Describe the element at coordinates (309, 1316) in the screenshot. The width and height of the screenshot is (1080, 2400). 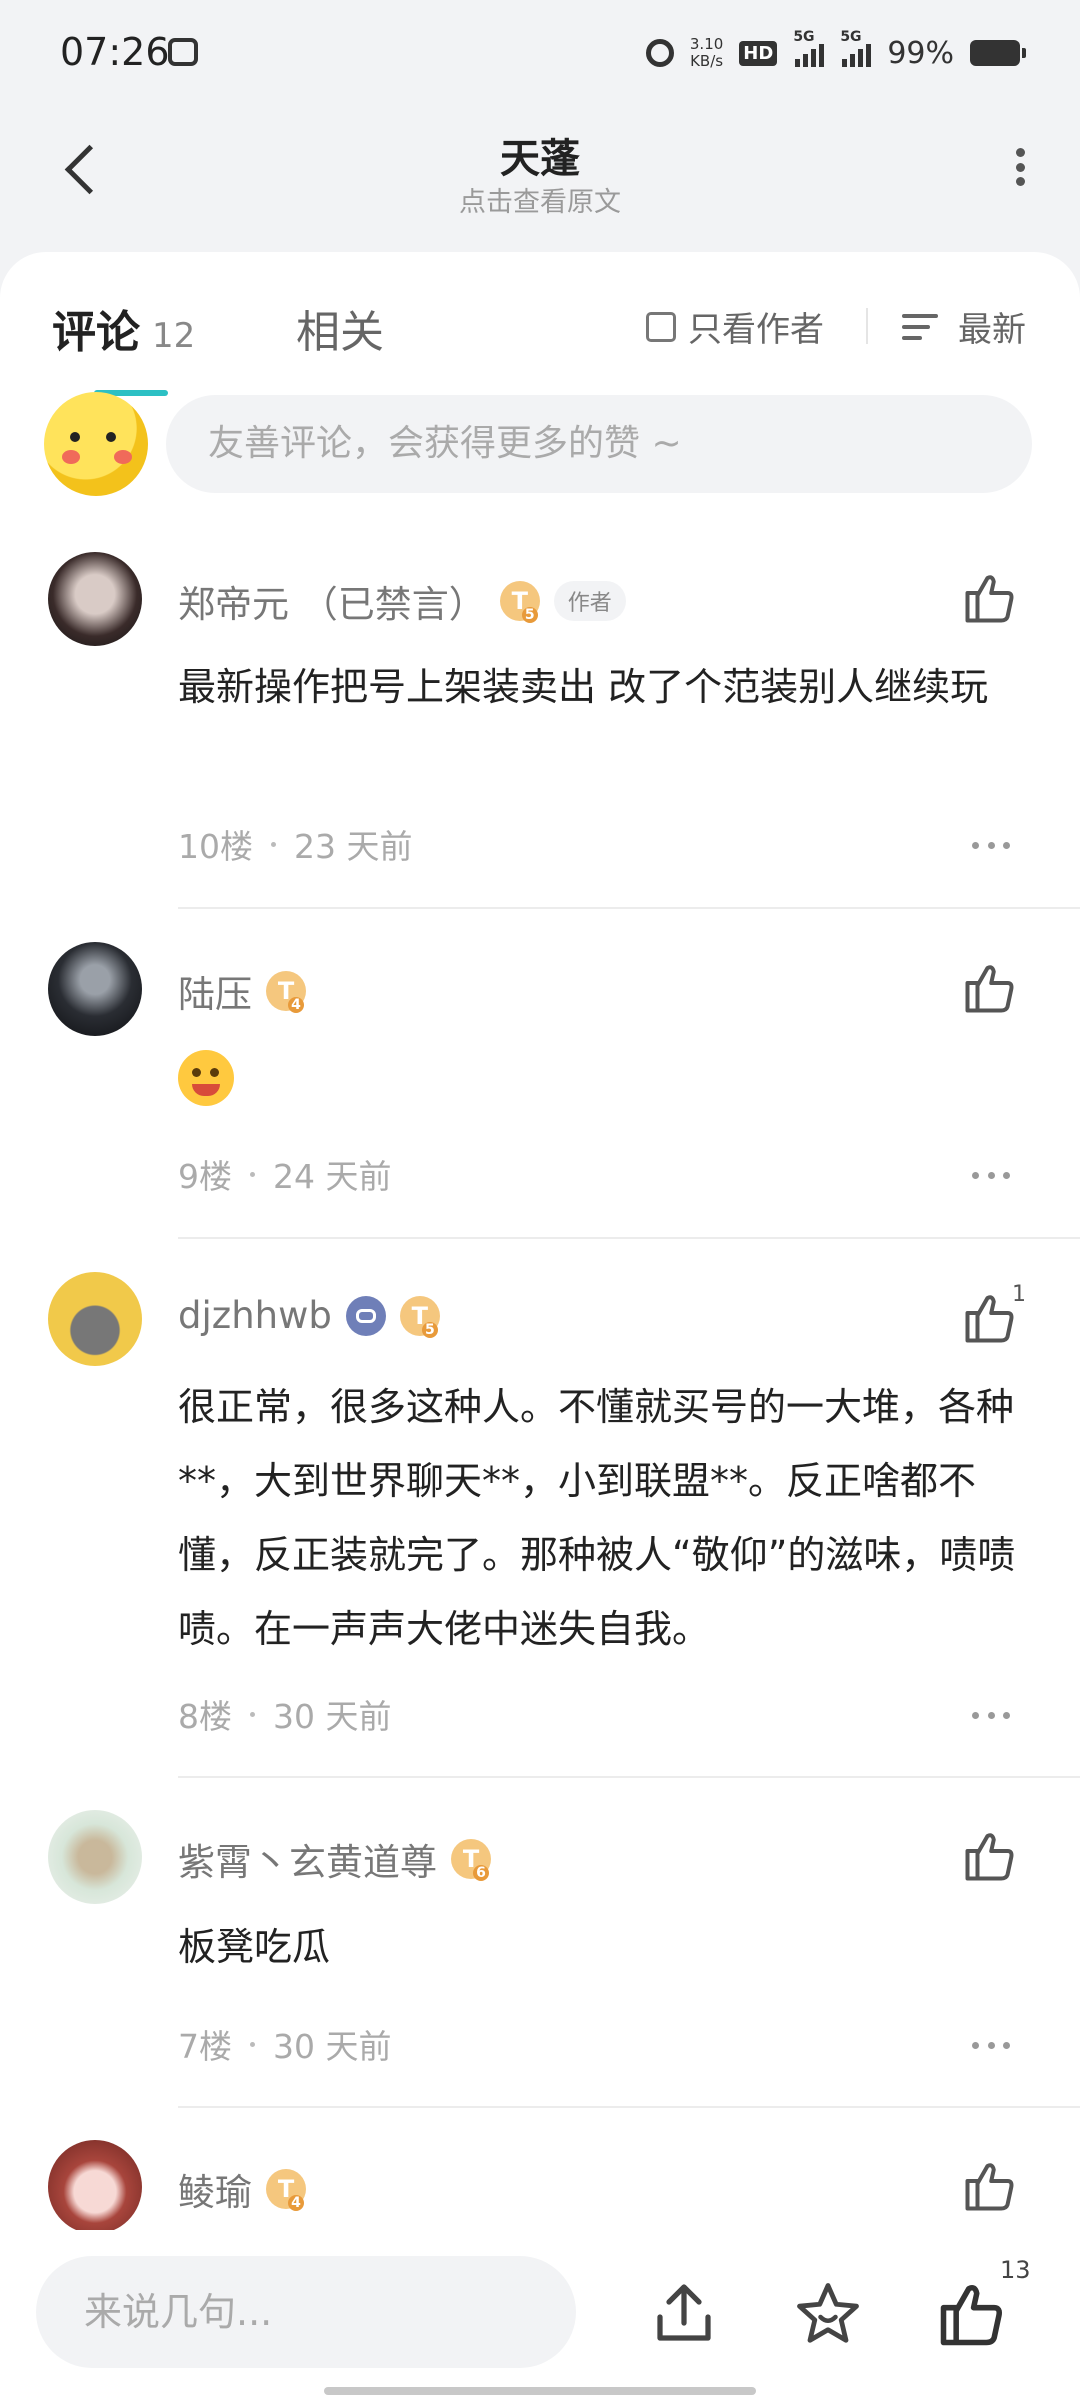
I see `comment-author: djzhhwb T5` at that location.